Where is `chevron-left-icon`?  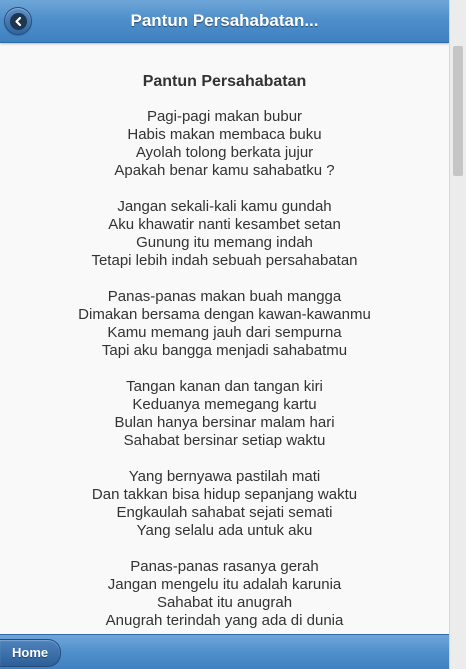 chevron-left-icon is located at coordinates (18, 21).